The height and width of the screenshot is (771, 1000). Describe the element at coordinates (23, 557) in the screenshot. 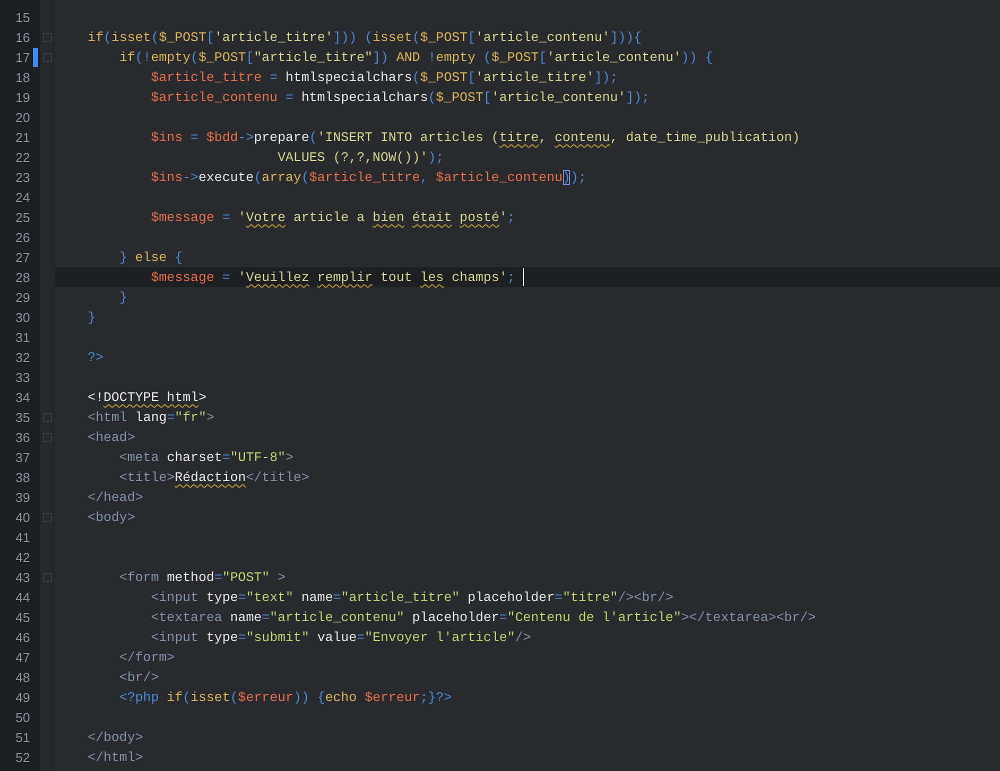

I see `line-number: 42` at that location.